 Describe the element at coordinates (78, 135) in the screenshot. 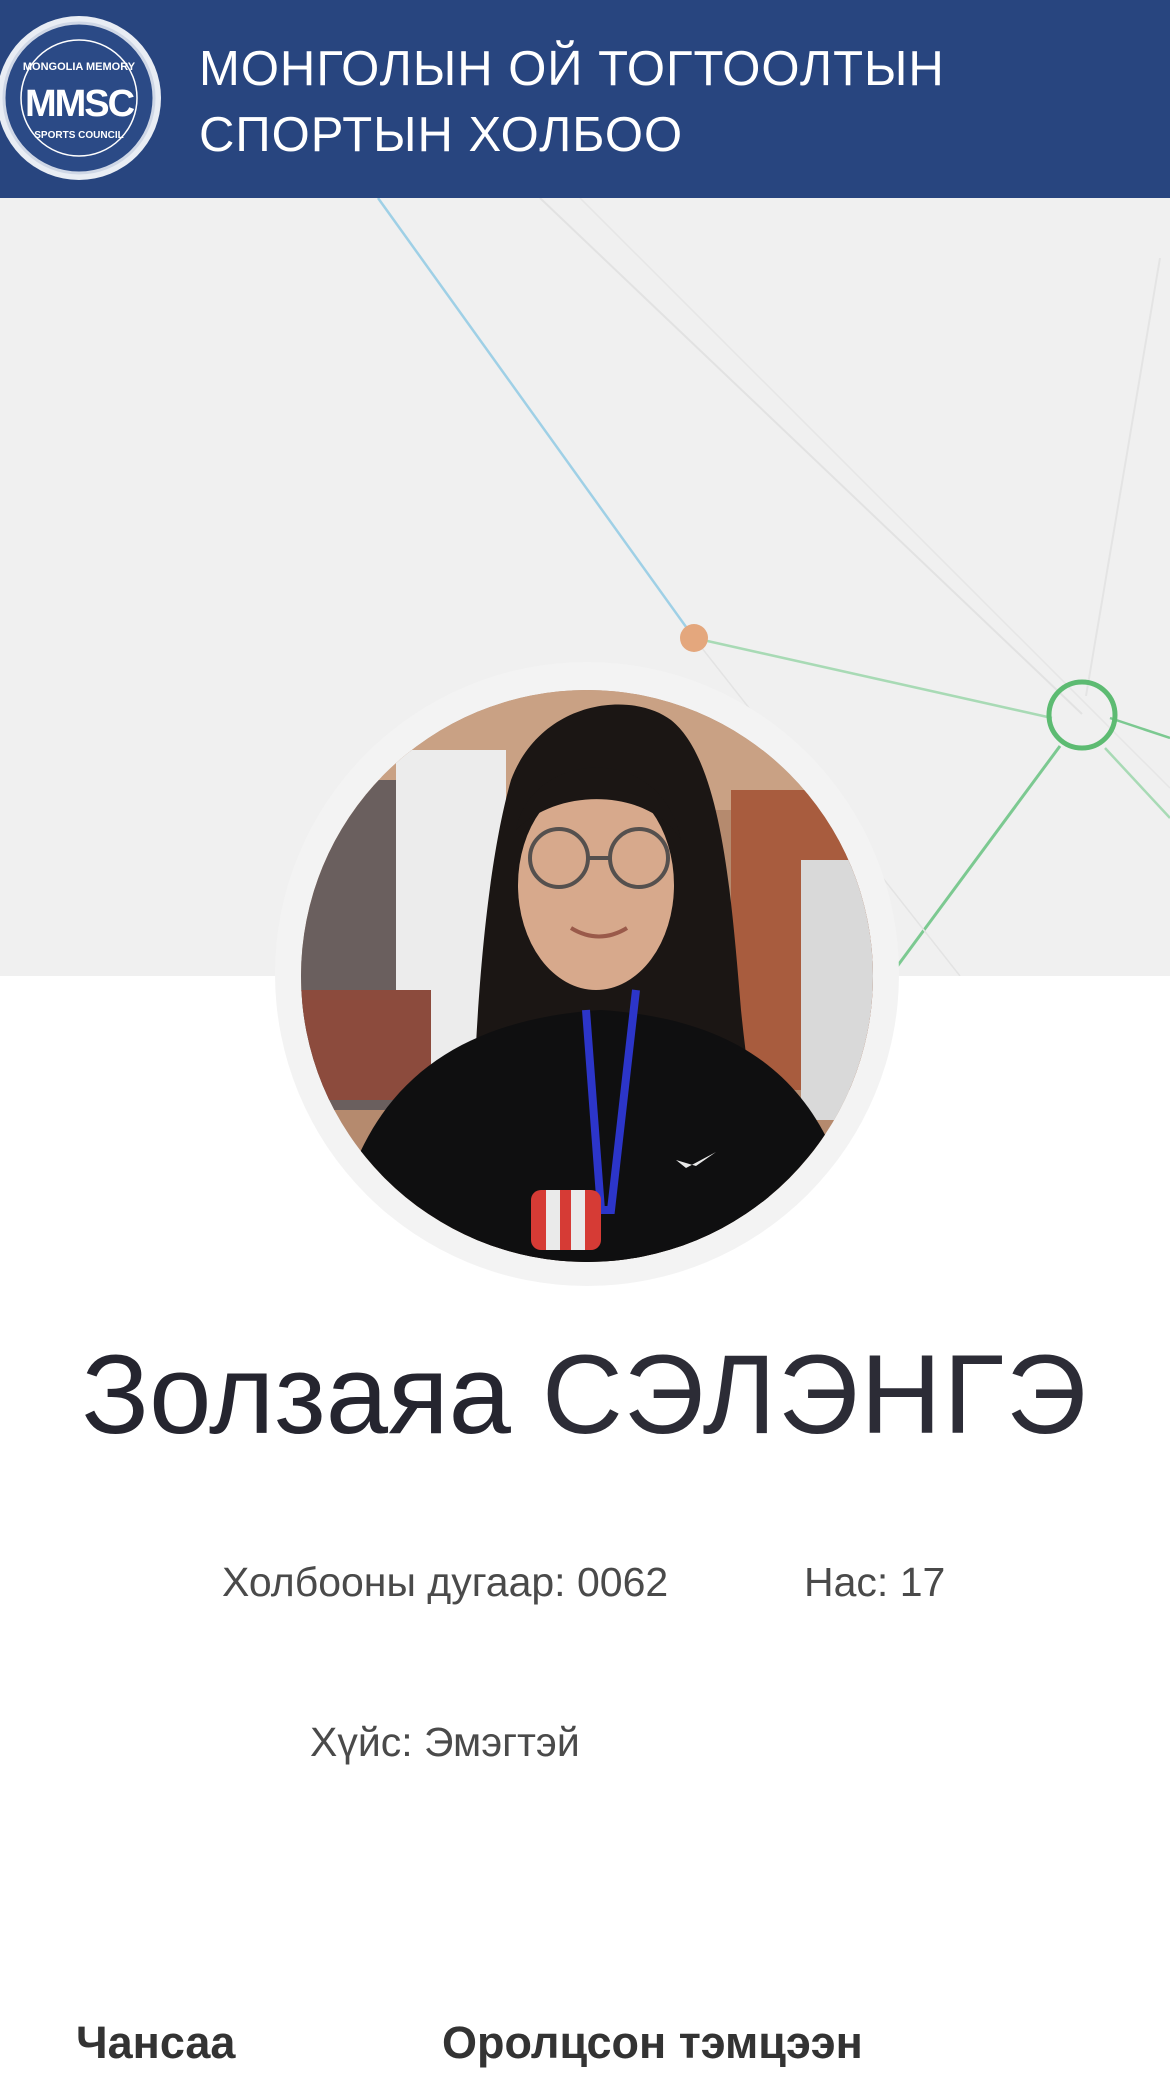

I see `svg-text: SPORTS COUNCIL` at that location.